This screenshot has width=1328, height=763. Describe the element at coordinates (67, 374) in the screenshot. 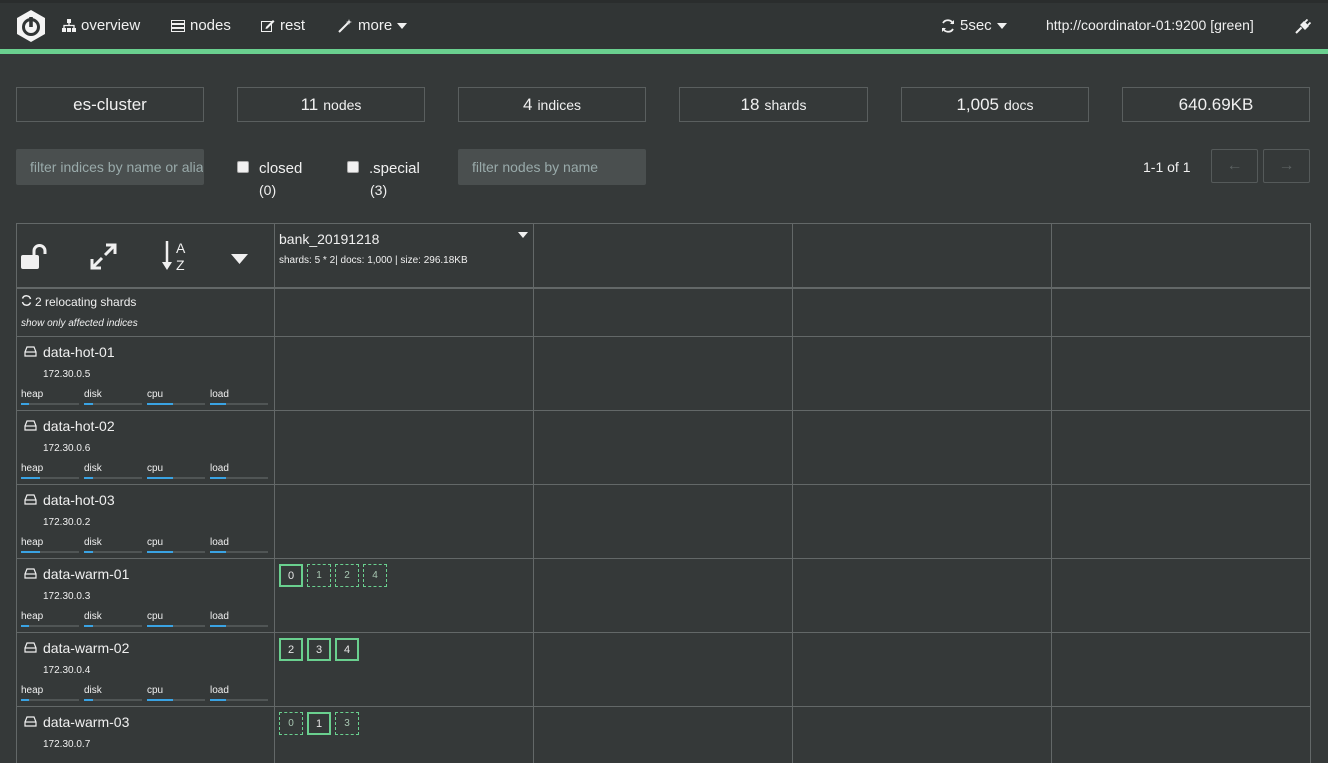

I see `node-ip: 172.30.0.5` at that location.